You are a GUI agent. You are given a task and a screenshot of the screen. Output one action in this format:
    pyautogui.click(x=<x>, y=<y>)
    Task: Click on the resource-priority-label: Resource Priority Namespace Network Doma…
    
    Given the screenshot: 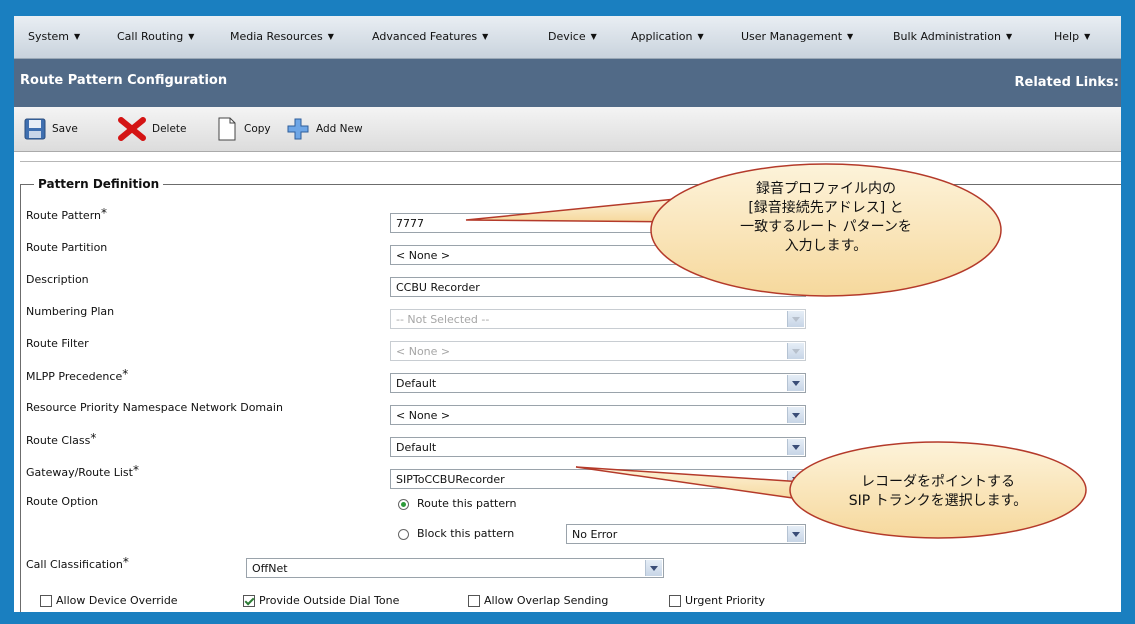 What is the action you would take?
    pyautogui.click(x=154, y=407)
    